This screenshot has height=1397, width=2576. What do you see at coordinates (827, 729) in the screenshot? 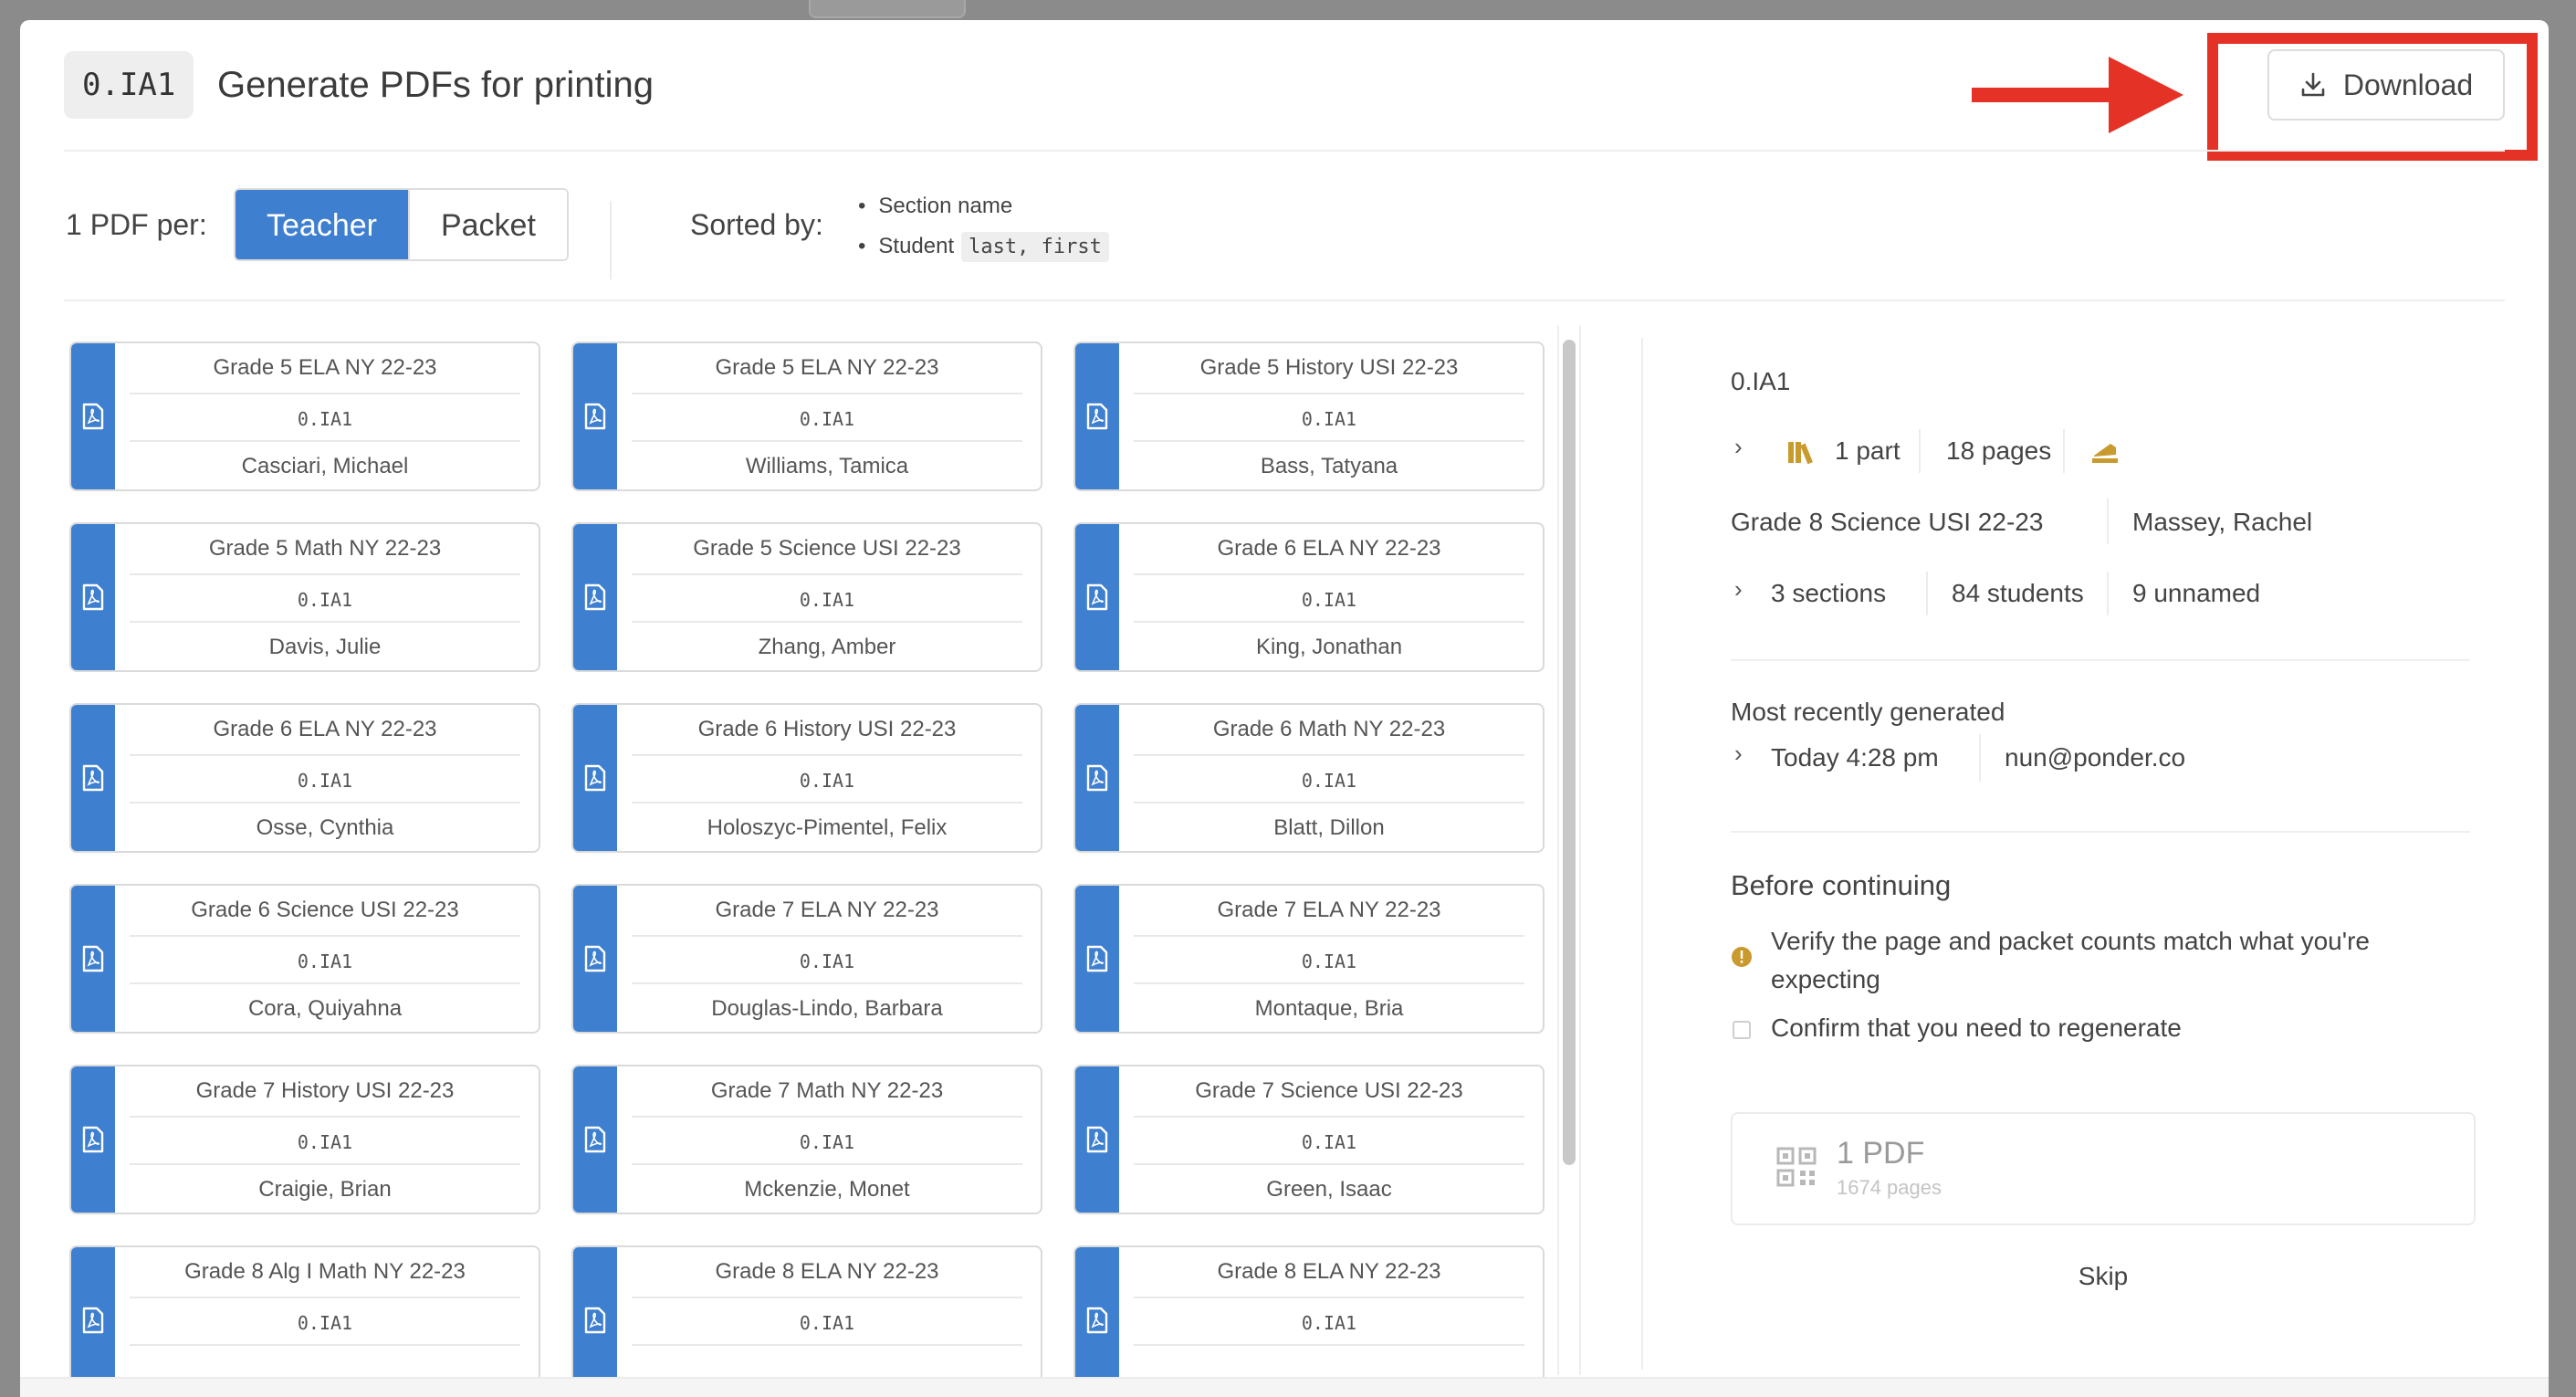
I see `card-course: Grade 6 History USI 22-23` at bounding box center [827, 729].